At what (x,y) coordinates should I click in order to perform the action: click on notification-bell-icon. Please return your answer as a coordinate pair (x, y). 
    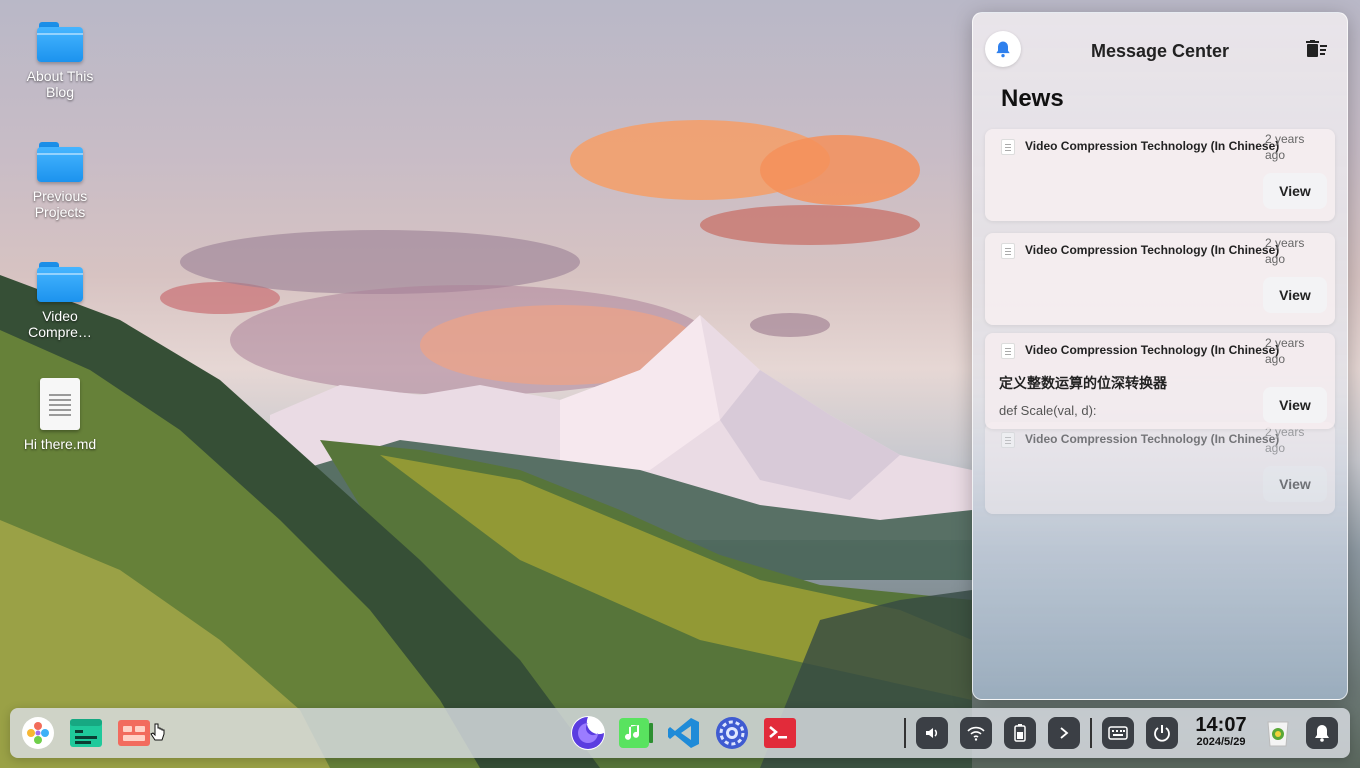
    Looking at the image, I should click on (1322, 733).